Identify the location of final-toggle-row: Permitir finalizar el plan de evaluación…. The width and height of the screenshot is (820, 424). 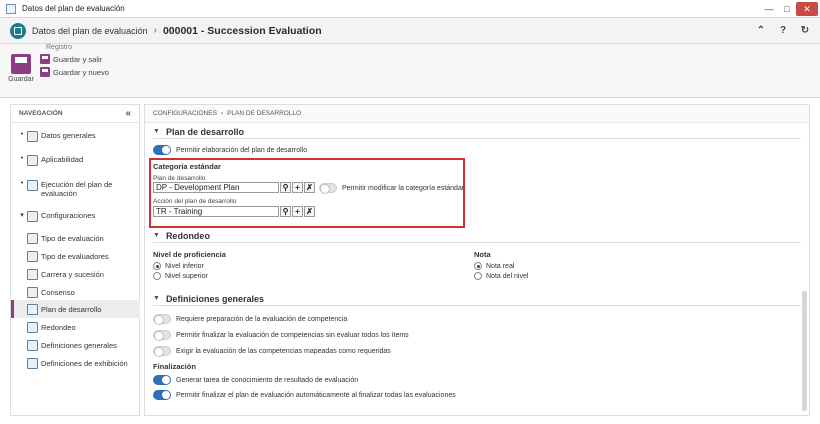
(304, 395).